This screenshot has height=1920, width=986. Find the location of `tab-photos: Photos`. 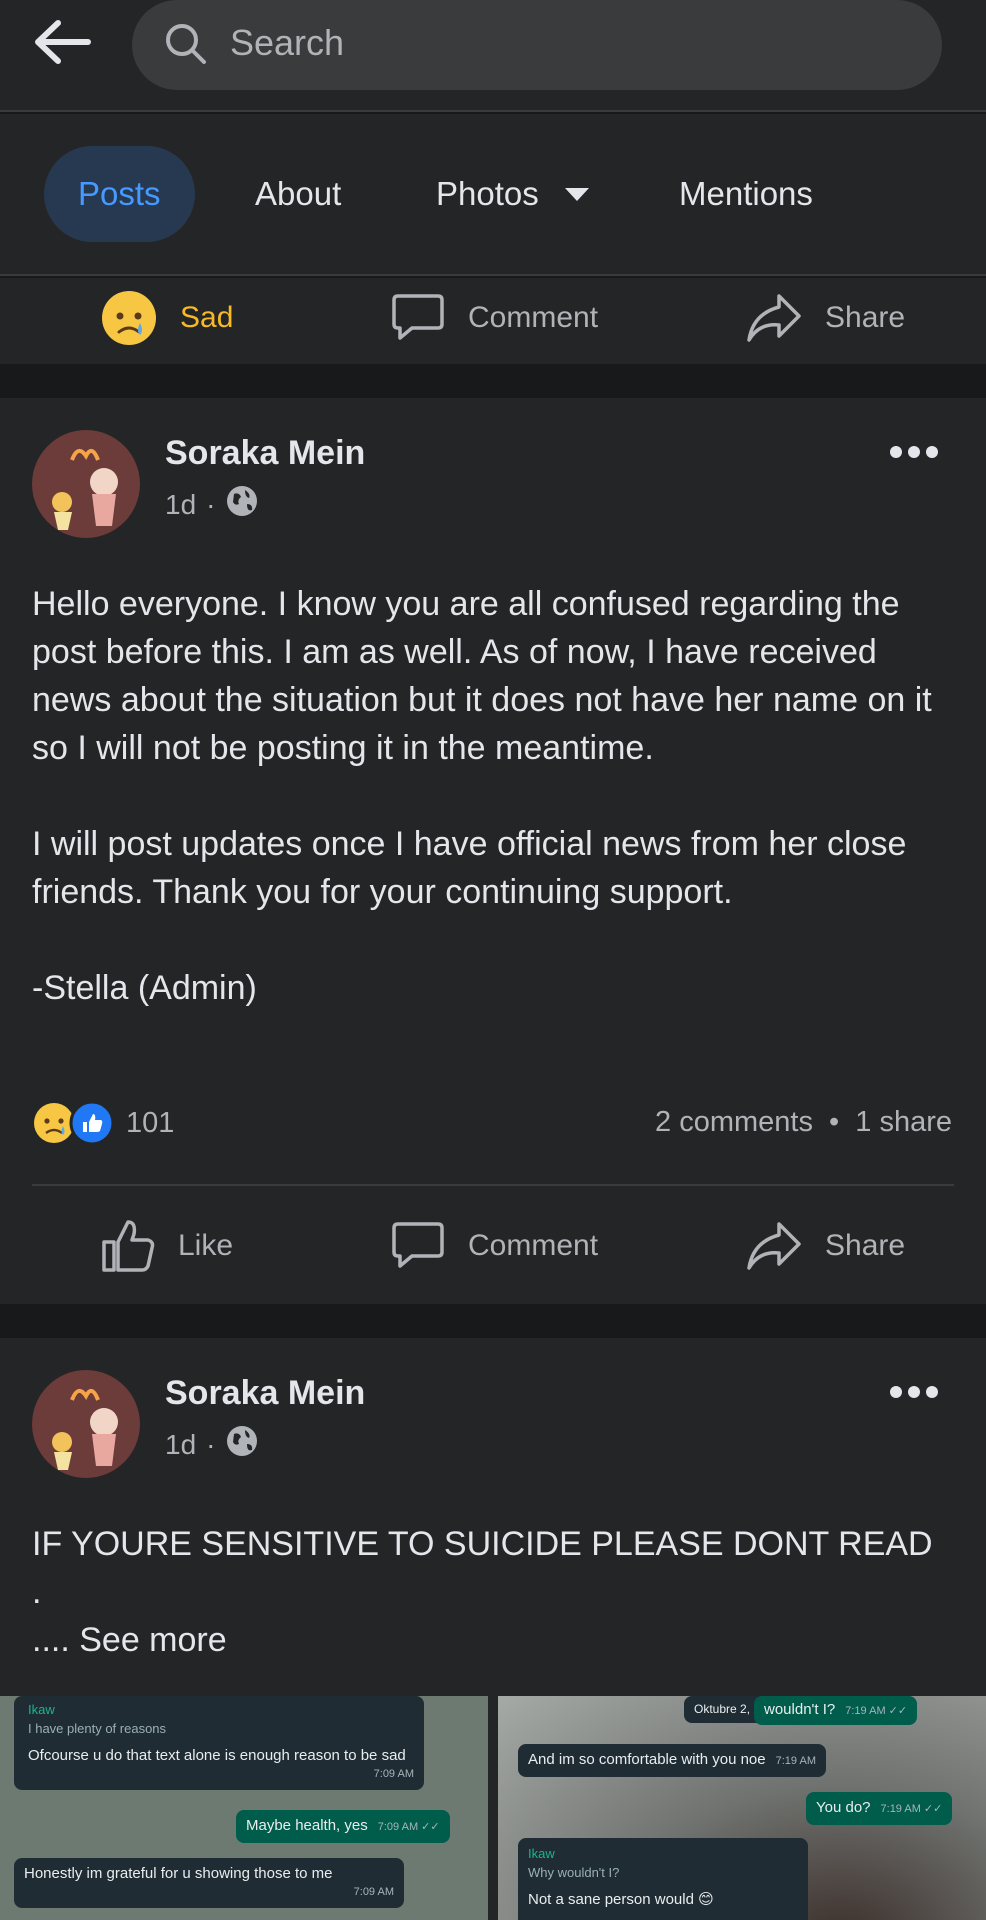

tab-photos: Photos is located at coordinates (512, 194).